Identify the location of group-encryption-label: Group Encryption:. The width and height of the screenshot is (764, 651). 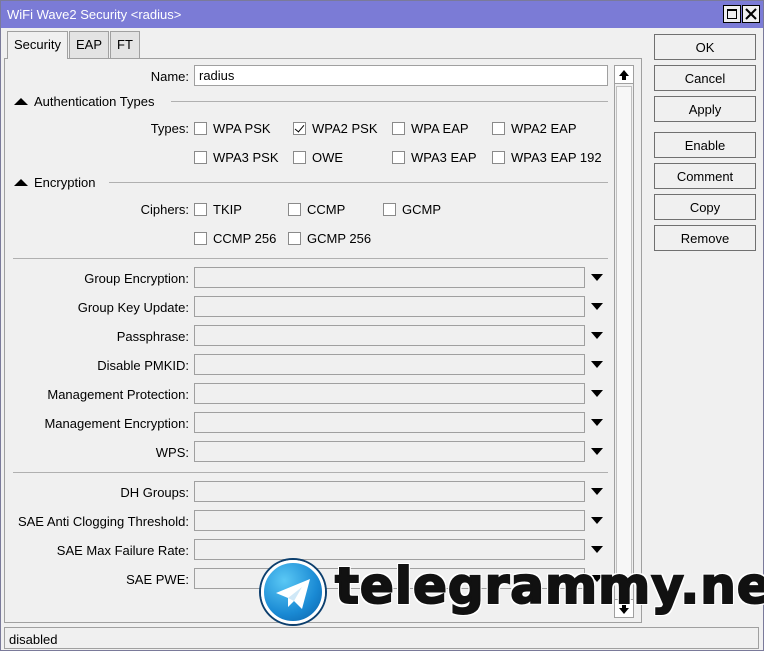
(136, 278).